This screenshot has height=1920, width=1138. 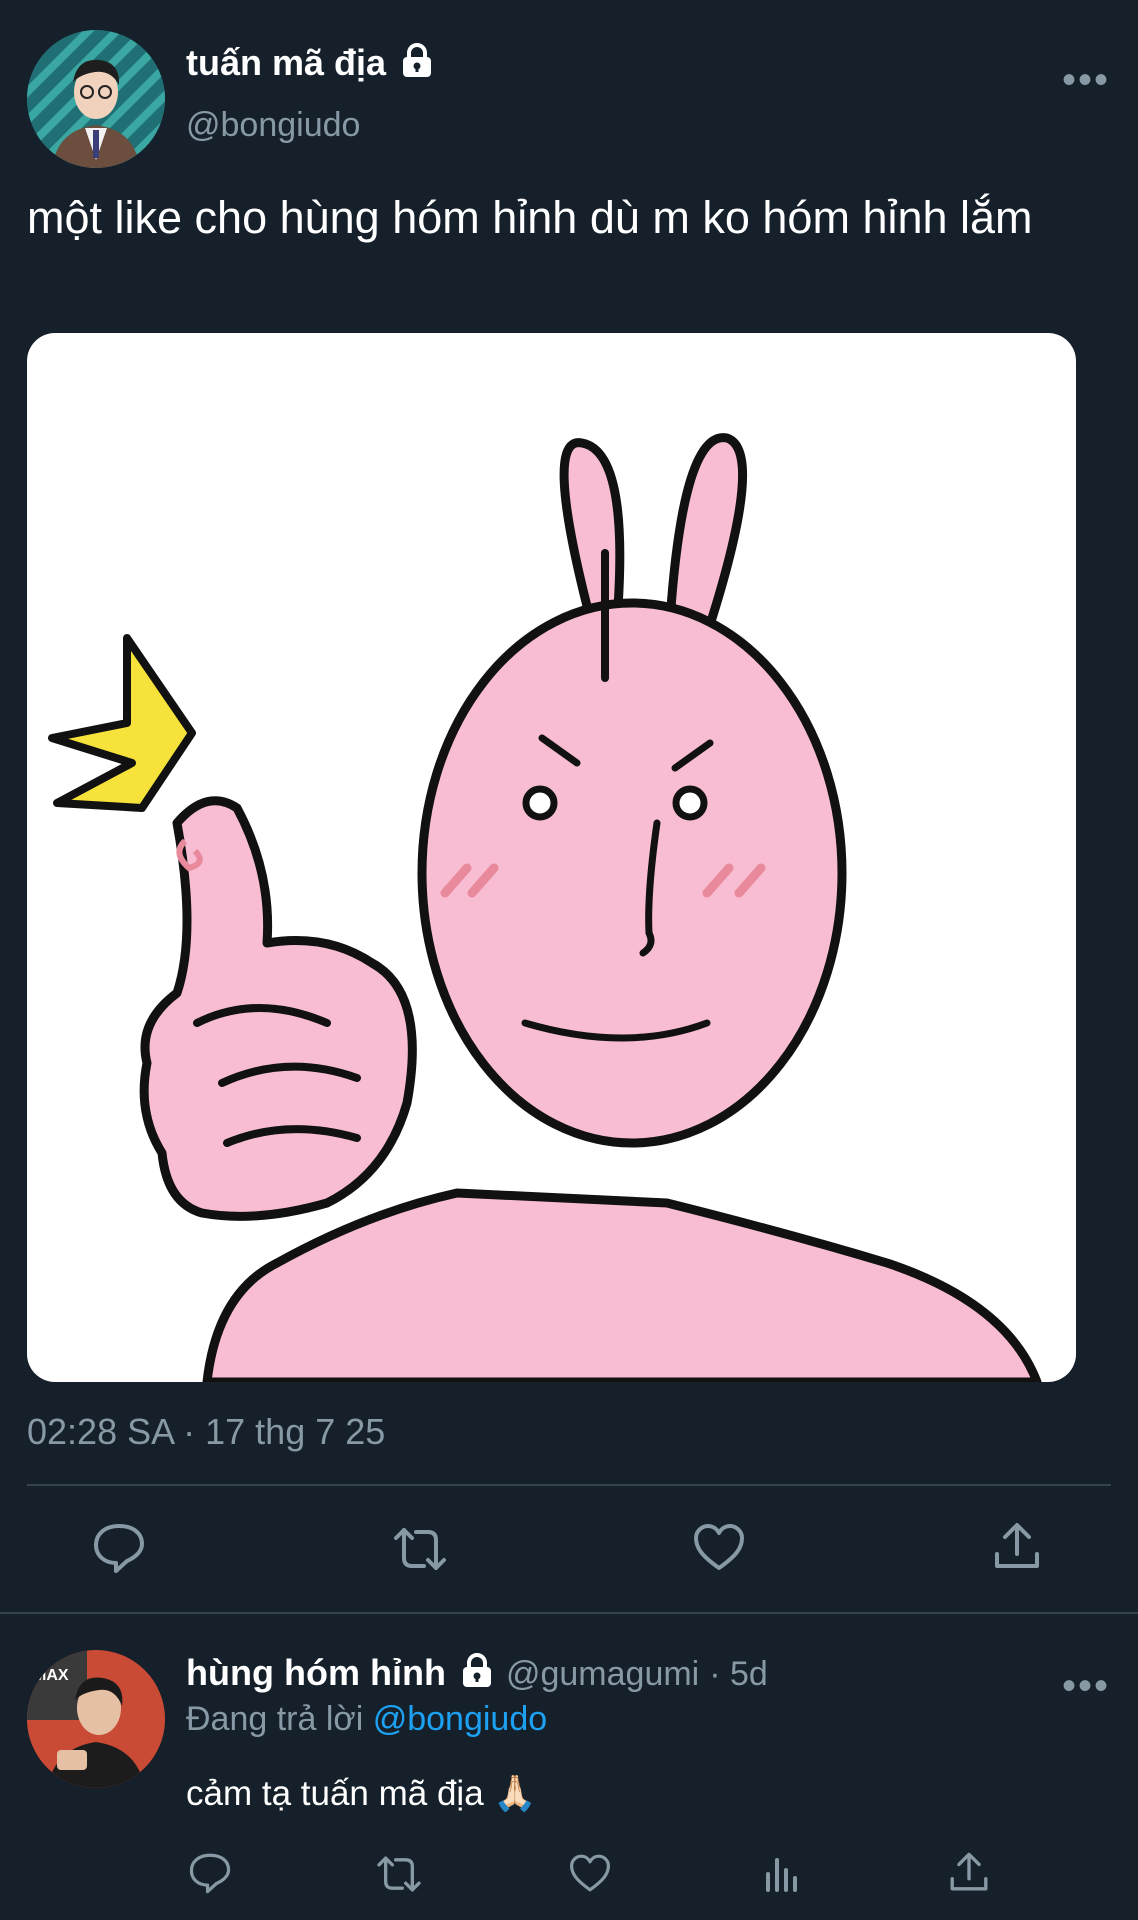 I want to click on svg-text: MAX, so click(x=51, y=1675).